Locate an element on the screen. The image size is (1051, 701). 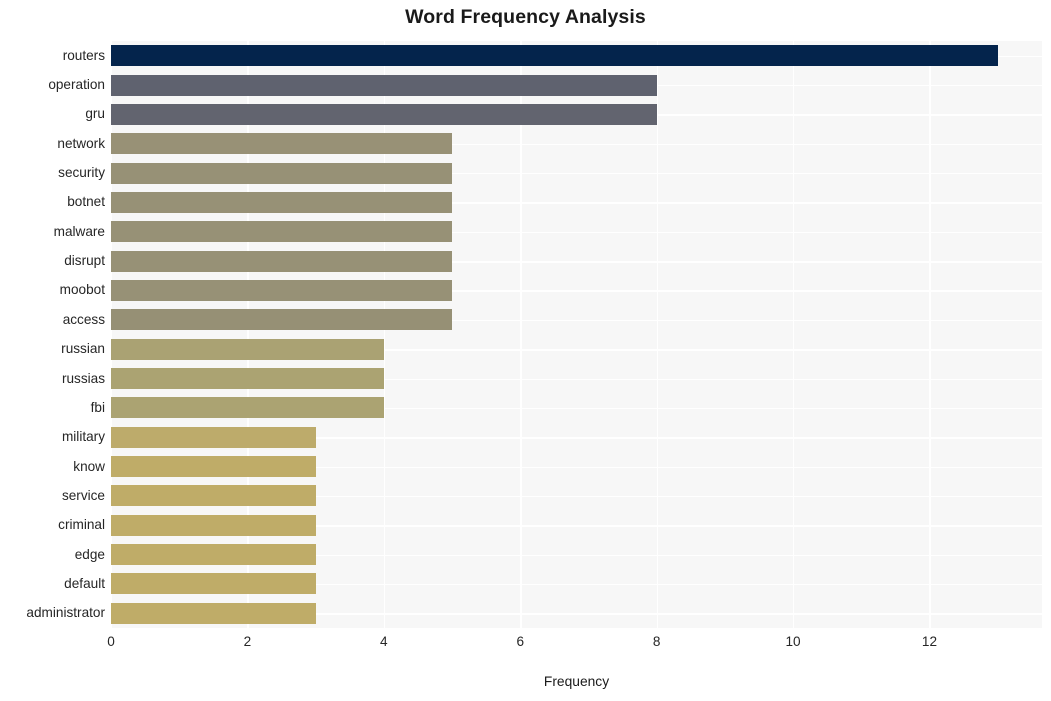
y-axis-tick-label: routers is located at coordinates (83, 55).